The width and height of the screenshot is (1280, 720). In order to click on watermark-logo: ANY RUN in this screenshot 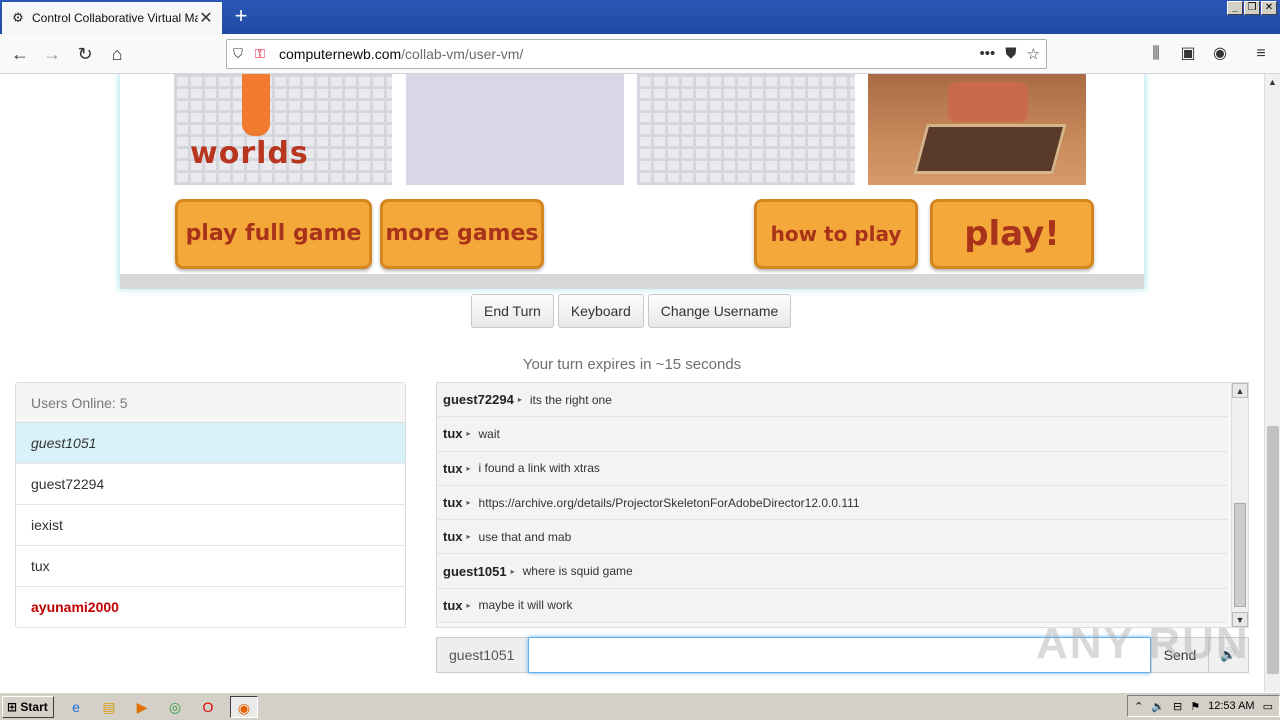, I will do `click(1143, 643)`.